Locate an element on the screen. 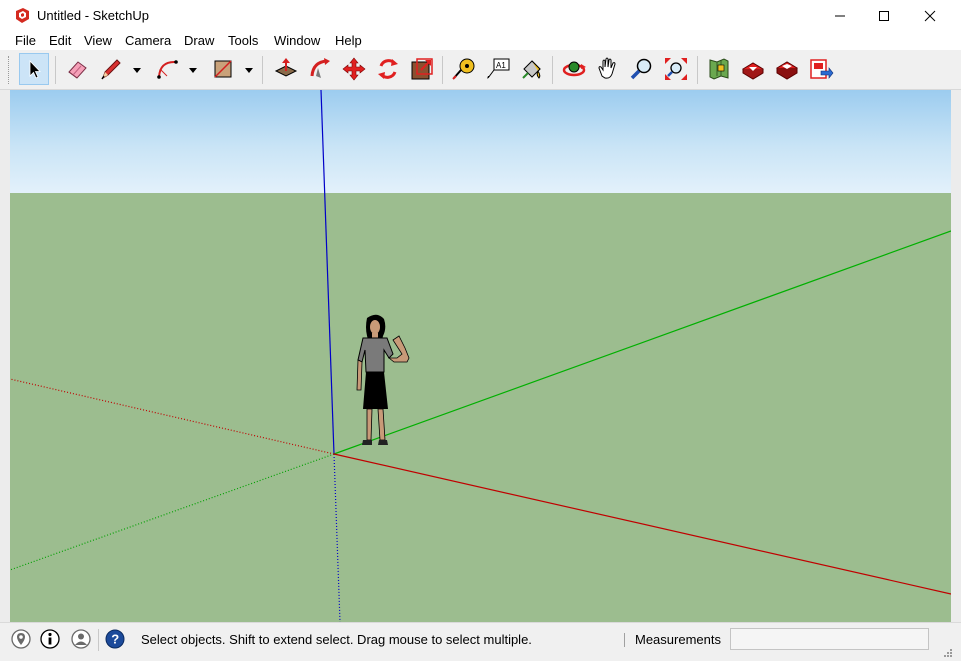 The height and width of the screenshot is (661, 961). layout-button is located at coordinates (787, 69).